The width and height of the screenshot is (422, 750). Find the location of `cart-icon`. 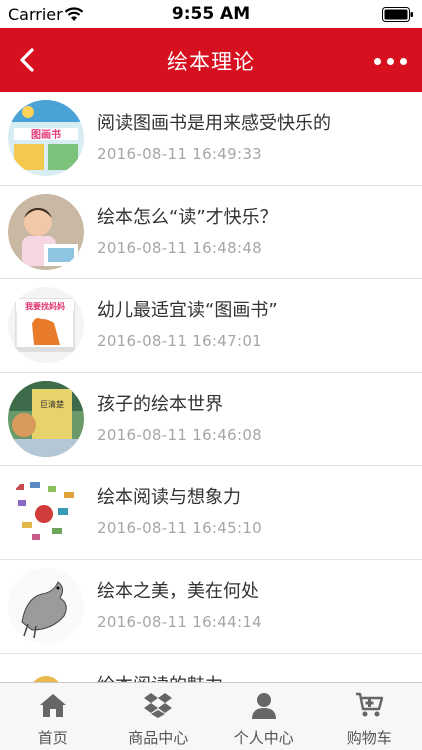

cart-icon is located at coordinates (370, 704).